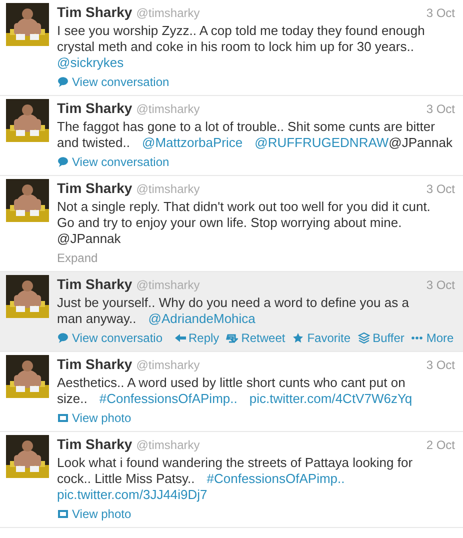  I want to click on favorite-link: Favorite, so click(321, 338).